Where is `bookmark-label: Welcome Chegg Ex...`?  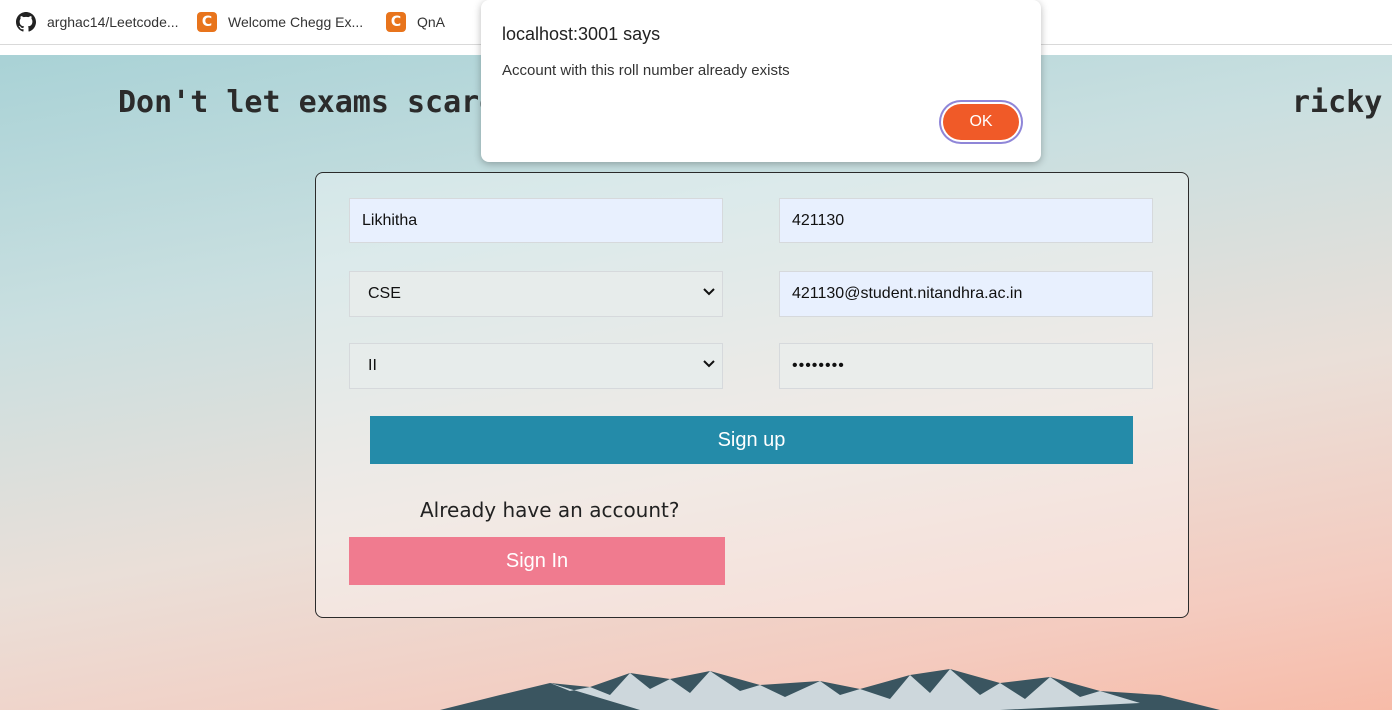 bookmark-label: Welcome Chegg Ex... is located at coordinates (296, 22).